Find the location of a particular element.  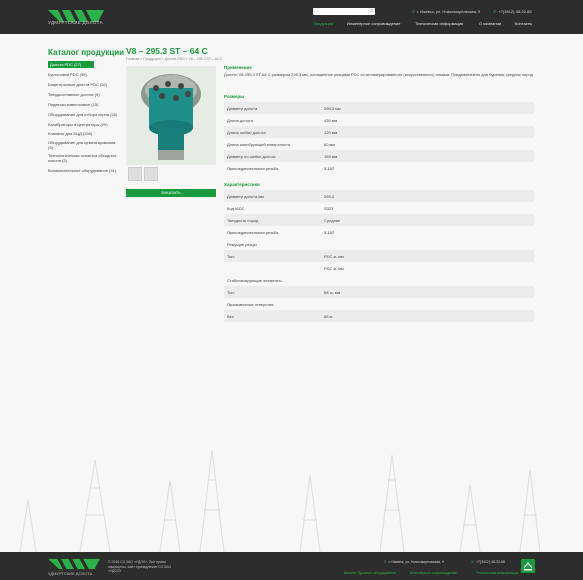

sidebar-item-pdc-bits: Долота PDC (27) is located at coordinates (71, 64).